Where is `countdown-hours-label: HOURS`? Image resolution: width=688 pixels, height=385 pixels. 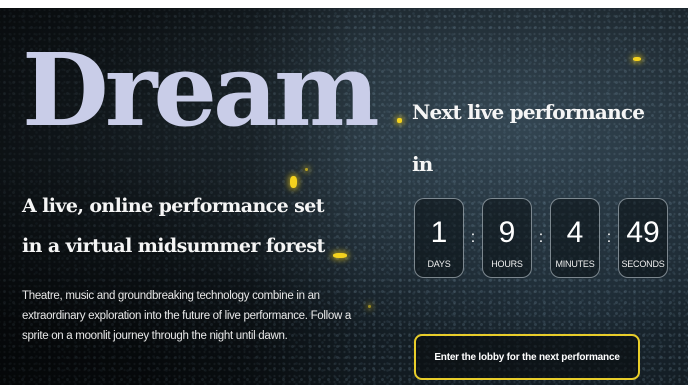
countdown-hours-label: HOURS is located at coordinates (507, 264).